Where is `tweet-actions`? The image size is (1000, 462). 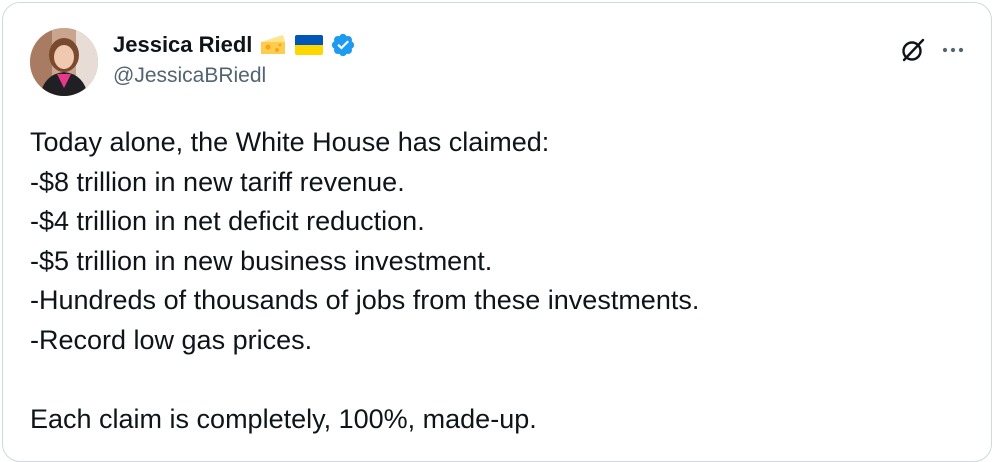
tweet-actions is located at coordinates (933, 50).